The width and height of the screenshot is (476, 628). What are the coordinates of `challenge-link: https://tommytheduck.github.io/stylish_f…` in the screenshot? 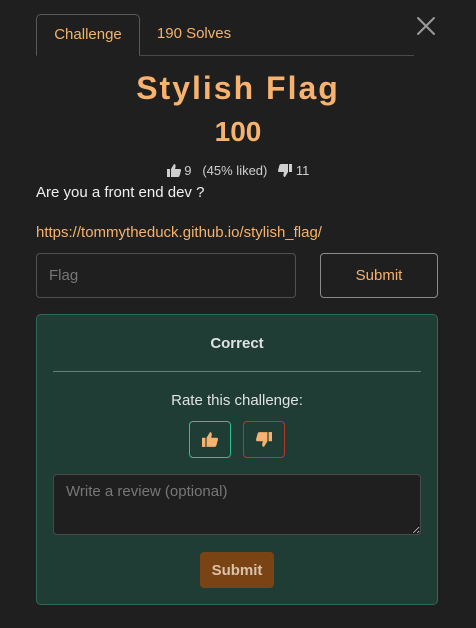 It's located at (179, 232).